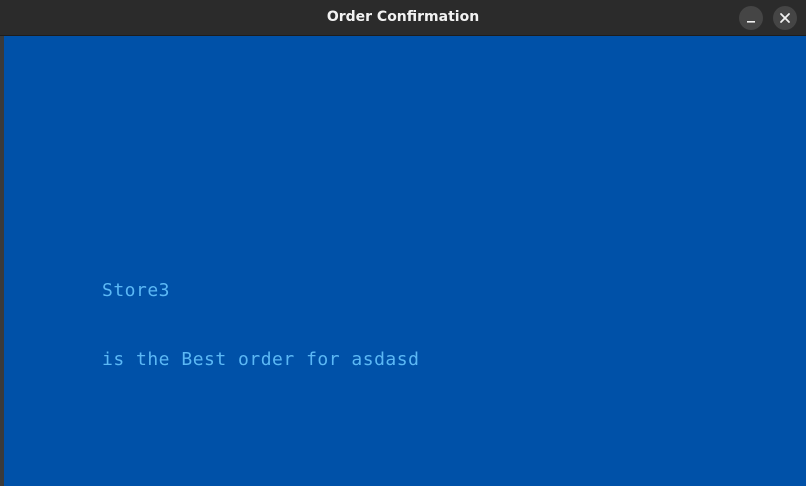  I want to click on title-bar: Order Confirmation, so click(403, 18).